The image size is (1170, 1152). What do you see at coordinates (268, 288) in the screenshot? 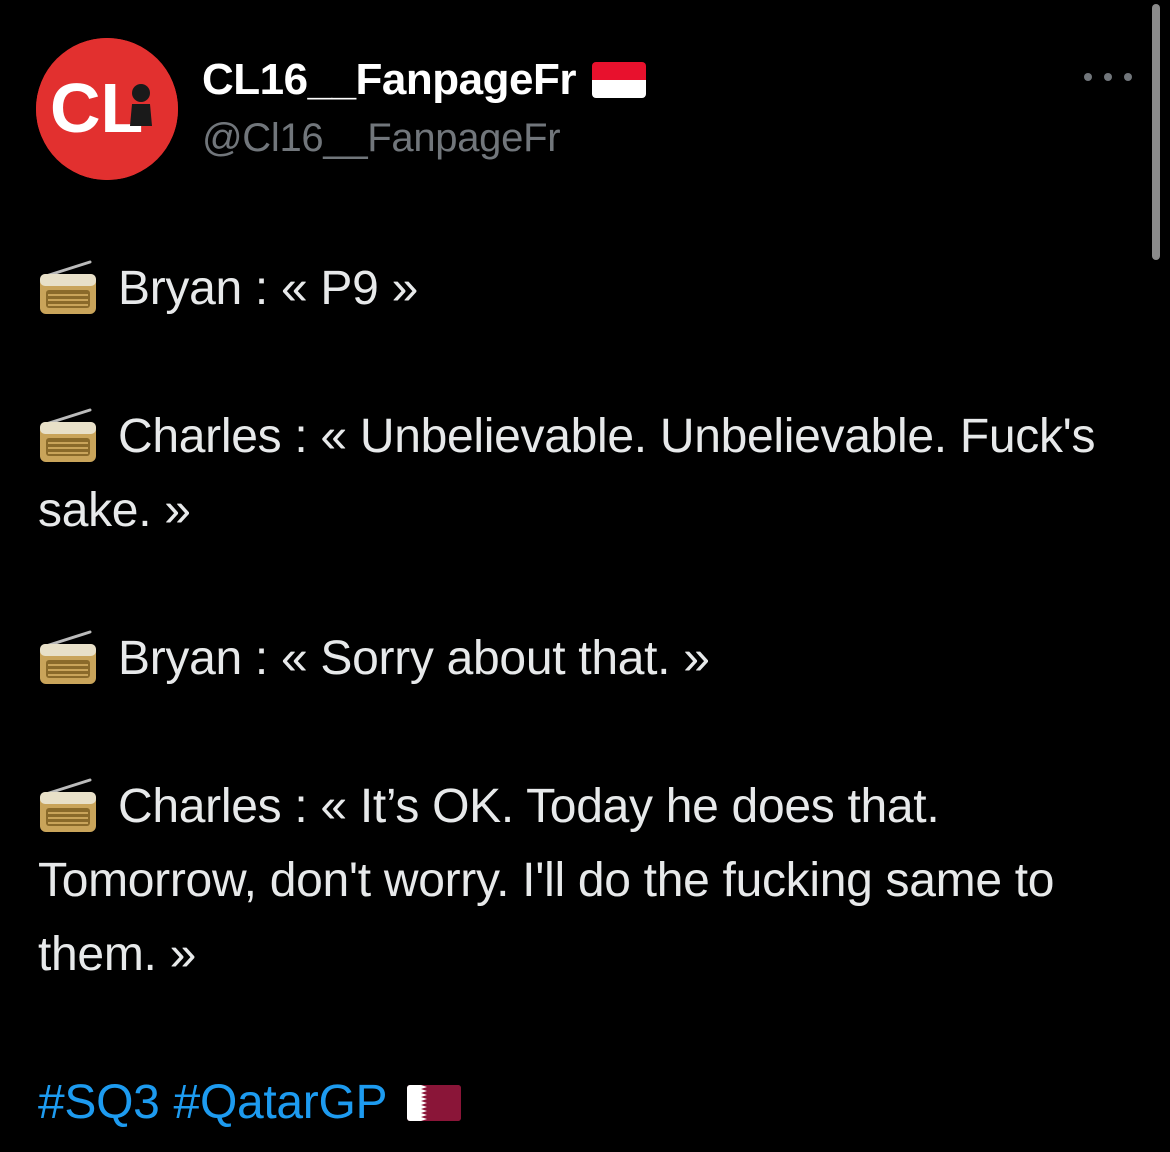
I see `paragraph-text: Bryan : « P9 »` at bounding box center [268, 288].